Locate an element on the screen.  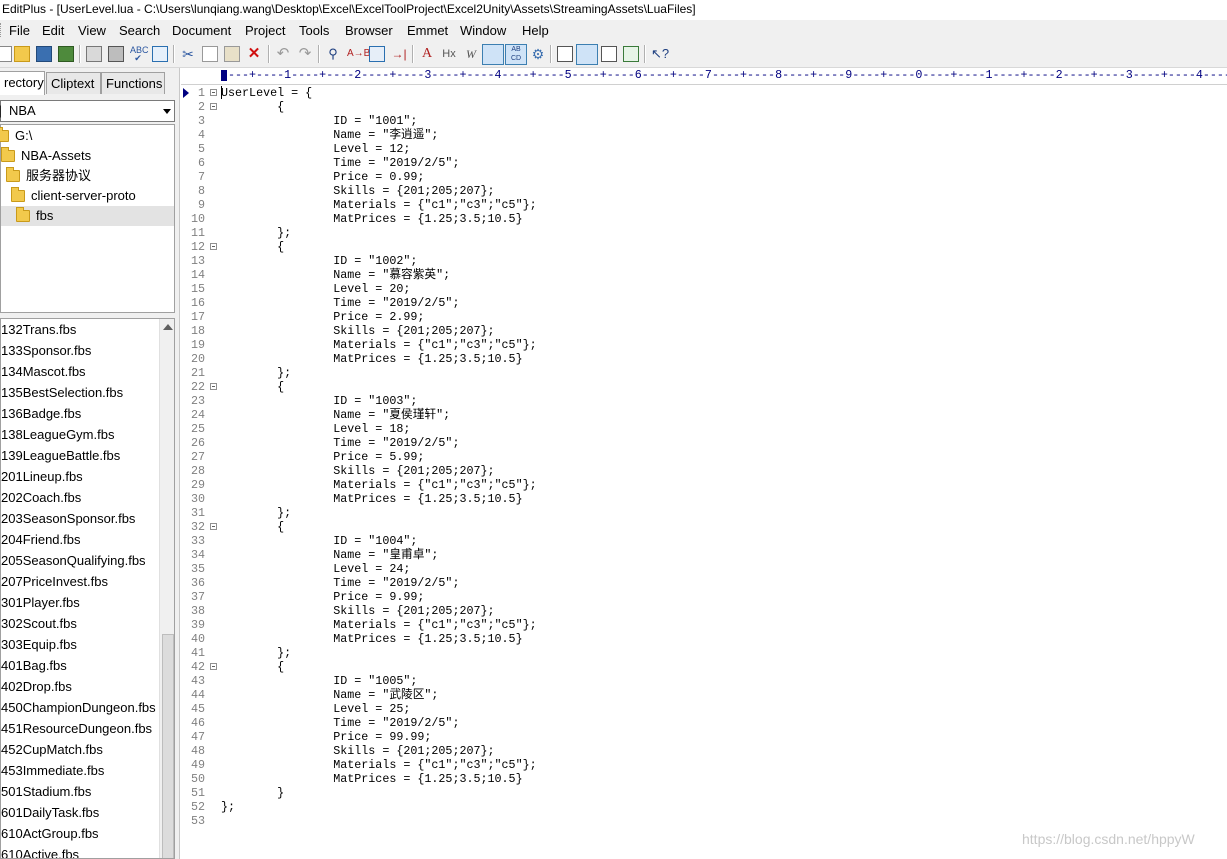
find-icon: ⚲ is located at coordinates (333, 54).